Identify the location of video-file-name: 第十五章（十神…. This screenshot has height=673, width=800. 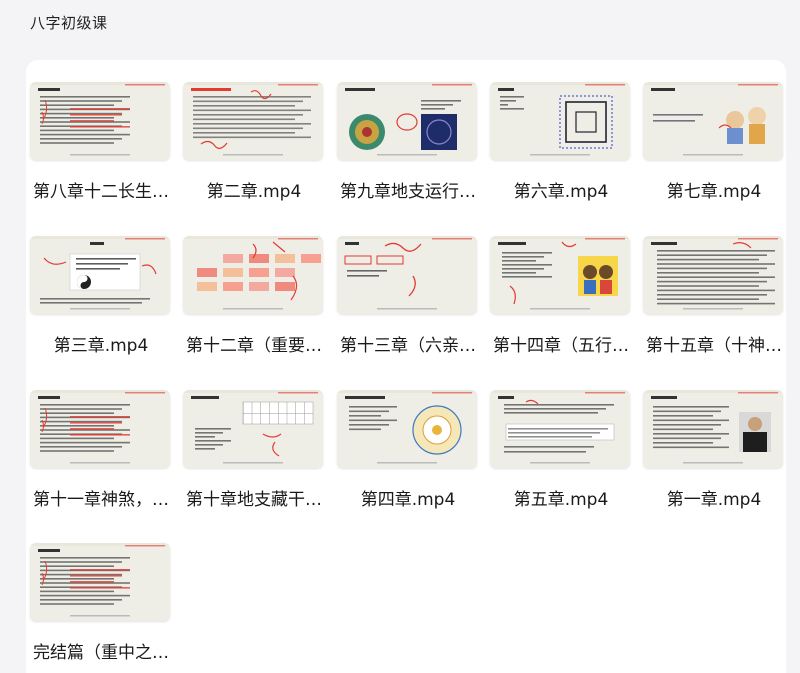
(714, 343).